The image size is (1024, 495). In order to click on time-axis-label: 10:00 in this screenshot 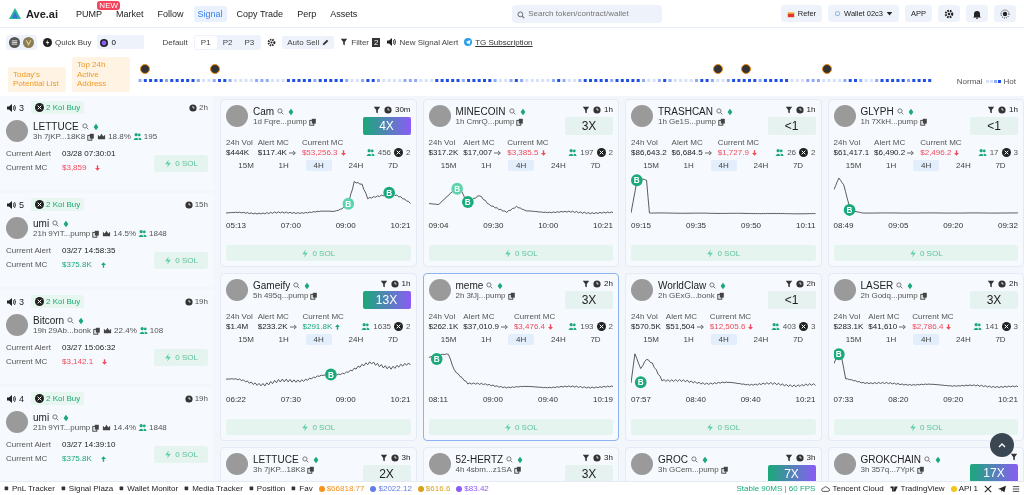, I will do `click(548, 225)`.